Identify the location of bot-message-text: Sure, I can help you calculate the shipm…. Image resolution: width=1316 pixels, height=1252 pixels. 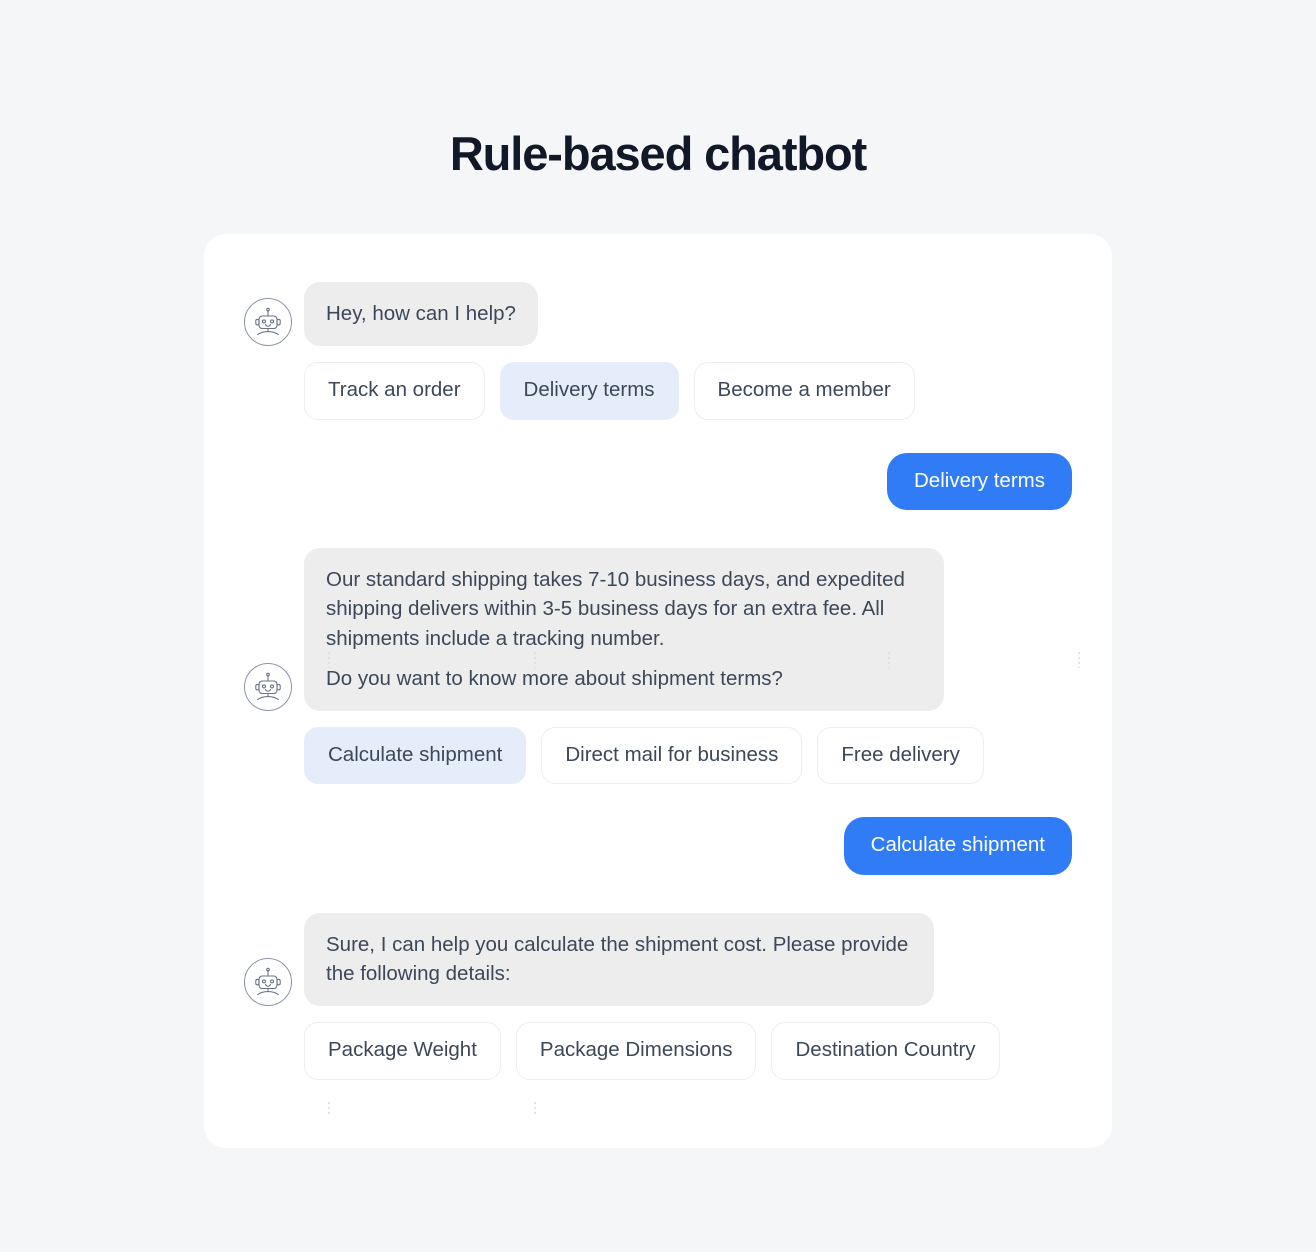
(617, 959).